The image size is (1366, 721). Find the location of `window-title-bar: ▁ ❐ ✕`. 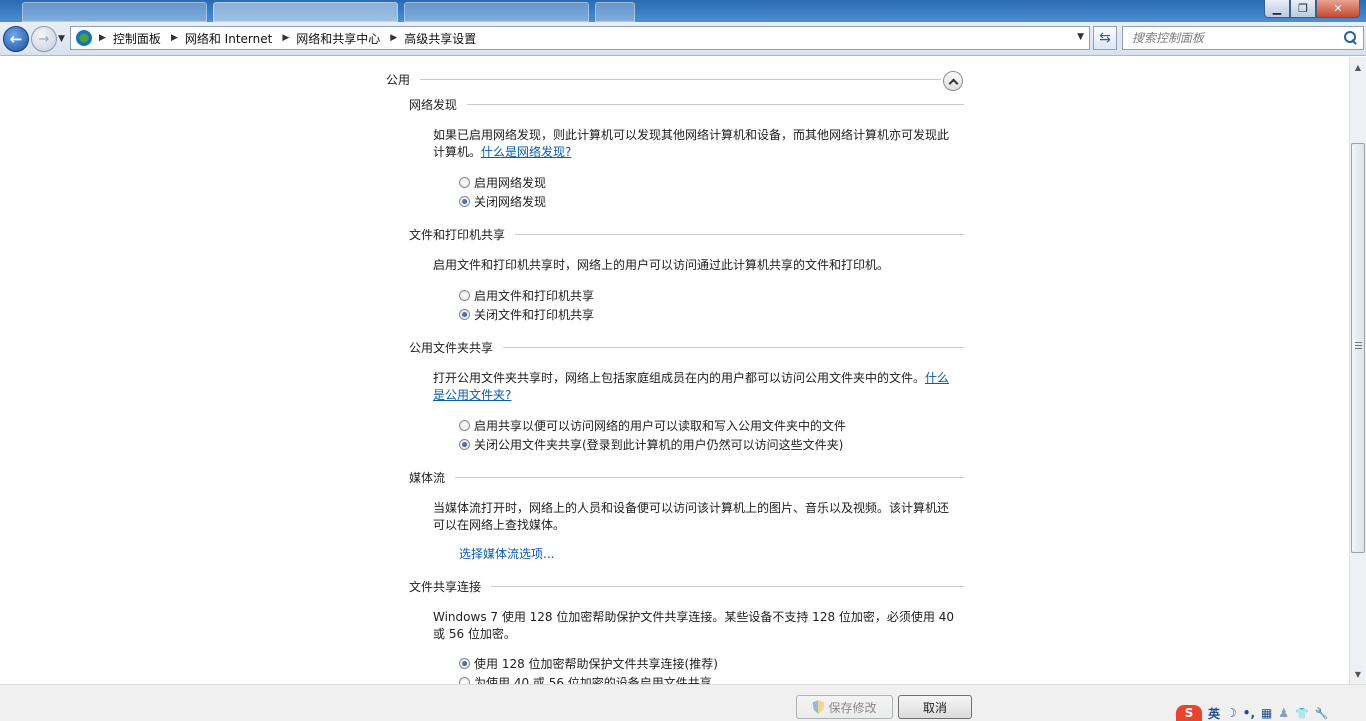

window-title-bar: ▁ ❐ ✕ is located at coordinates (683, 11).